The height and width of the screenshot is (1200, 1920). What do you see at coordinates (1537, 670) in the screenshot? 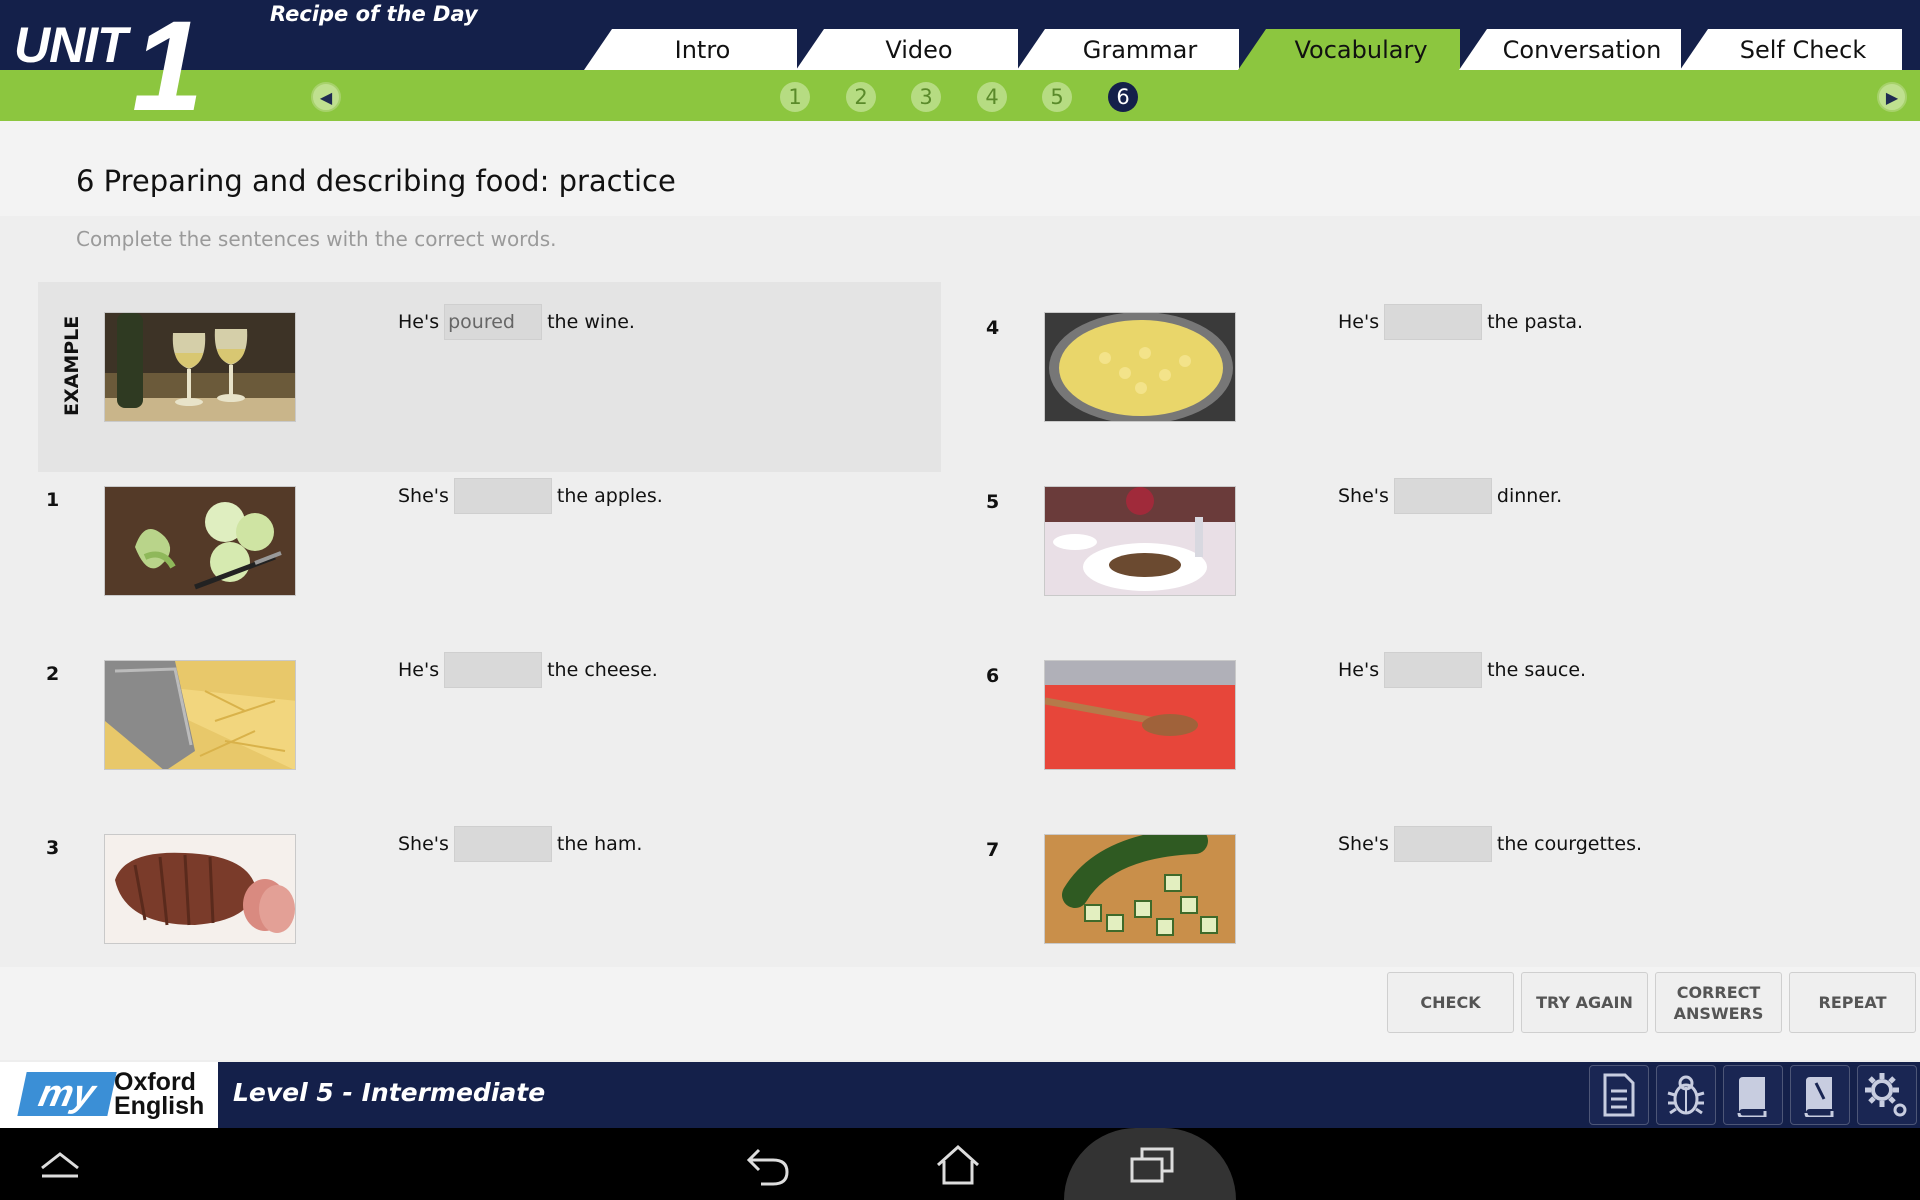
I see `sentence-after: the sauce.` at bounding box center [1537, 670].